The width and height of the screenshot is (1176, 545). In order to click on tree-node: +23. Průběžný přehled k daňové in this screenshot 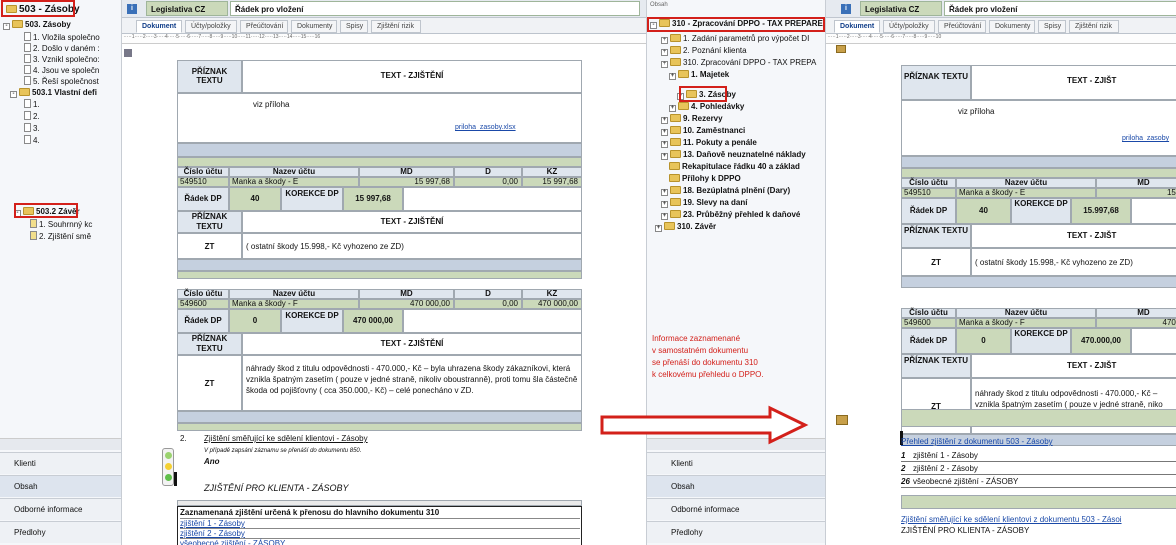, I will do `click(742, 214)`.